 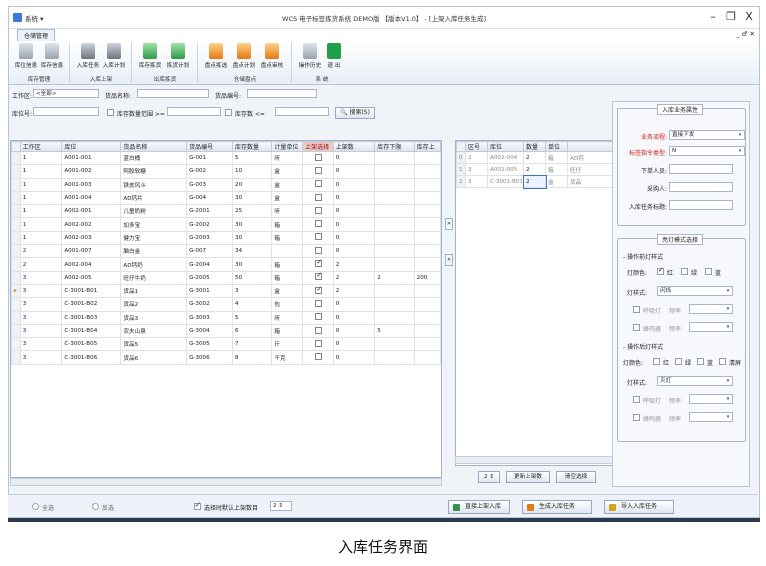 What do you see at coordinates (210, 146) in the screenshot?
I see `col-header-goods-code: 货品编号` at bounding box center [210, 146].